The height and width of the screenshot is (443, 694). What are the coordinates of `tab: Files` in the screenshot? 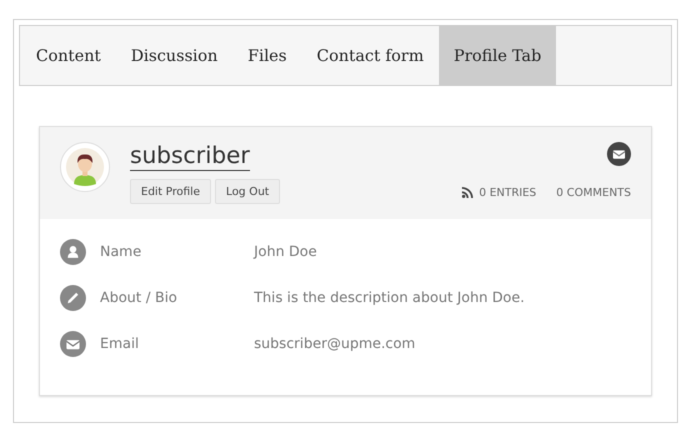 It's located at (267, 55).